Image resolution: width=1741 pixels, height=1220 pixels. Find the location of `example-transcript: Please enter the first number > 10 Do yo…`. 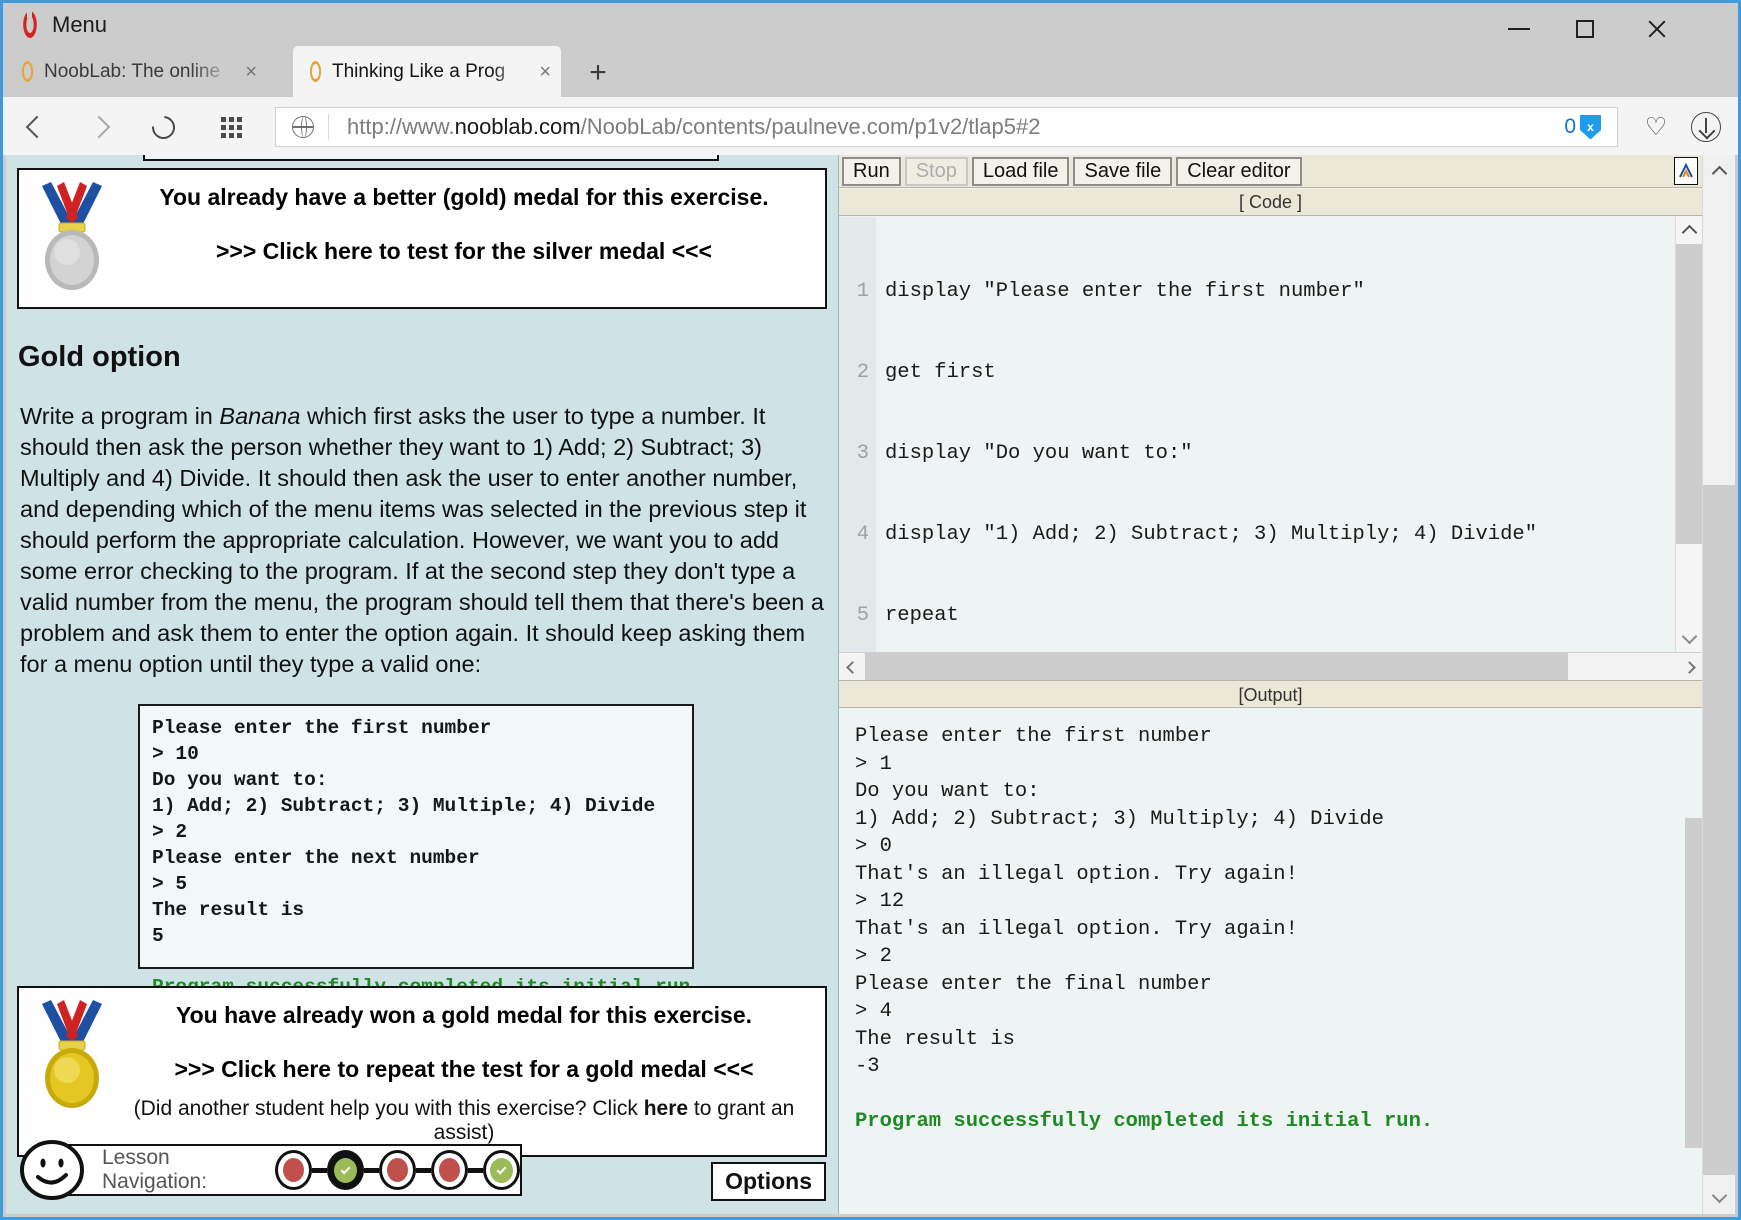

example-transcript: Please enter the first number > 10 Do yo… is located at coordinates (404, 832).